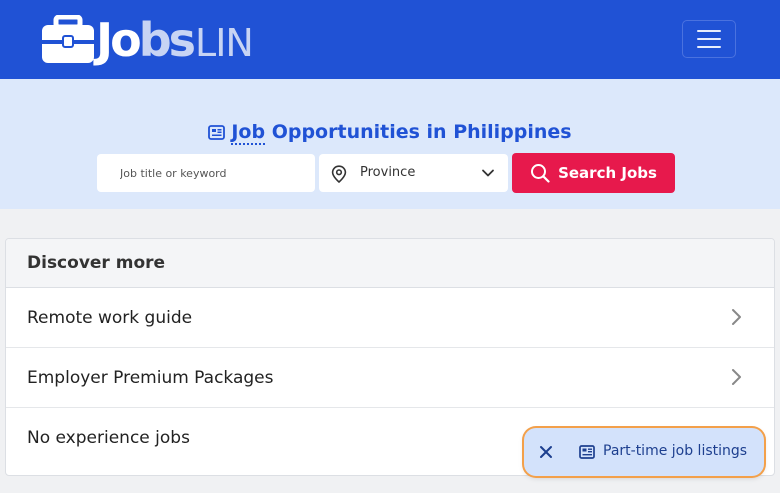 This screenshot has width=780, height=493. I want to click on title-abbr-job: Job, so click(248, 133).